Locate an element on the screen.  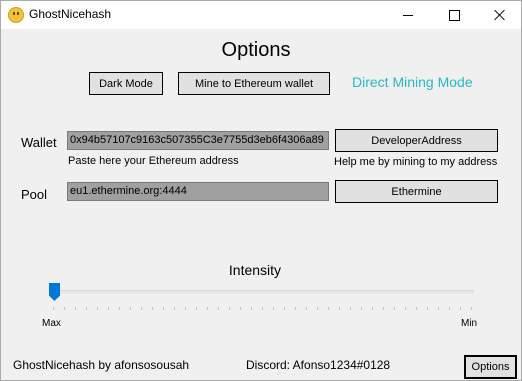
developer-hint: Help me by mining to my address is located at coordinates (416, 162).